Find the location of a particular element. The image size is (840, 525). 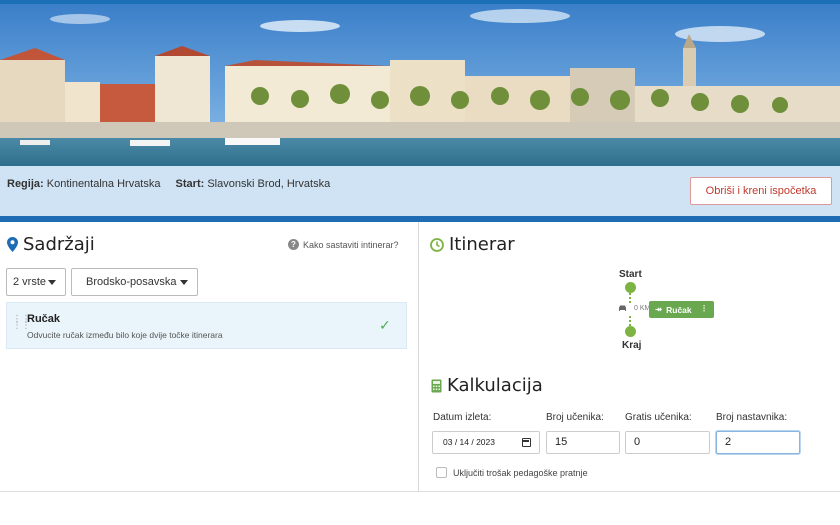

date-value: 03 / 14 / 2023 is located at coordinates (469, 442).